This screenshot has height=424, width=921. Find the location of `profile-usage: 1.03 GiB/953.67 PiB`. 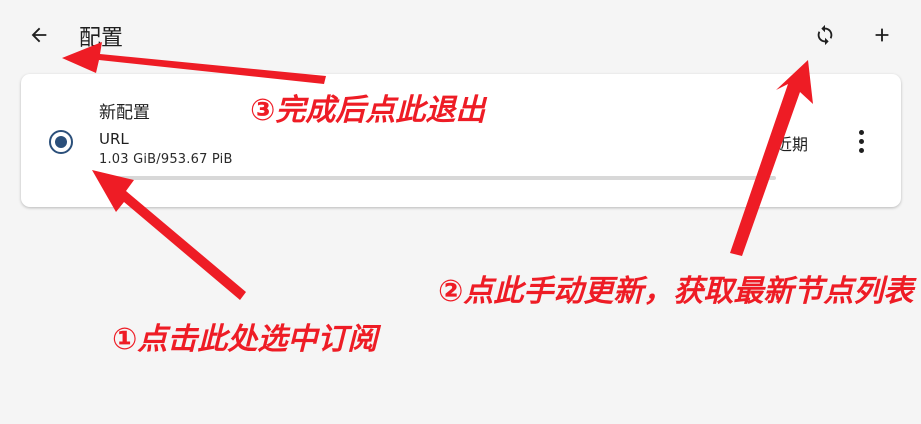

profile-usage: 1.03 GiB/953.67 PiB is located at coordinates (166, 159).